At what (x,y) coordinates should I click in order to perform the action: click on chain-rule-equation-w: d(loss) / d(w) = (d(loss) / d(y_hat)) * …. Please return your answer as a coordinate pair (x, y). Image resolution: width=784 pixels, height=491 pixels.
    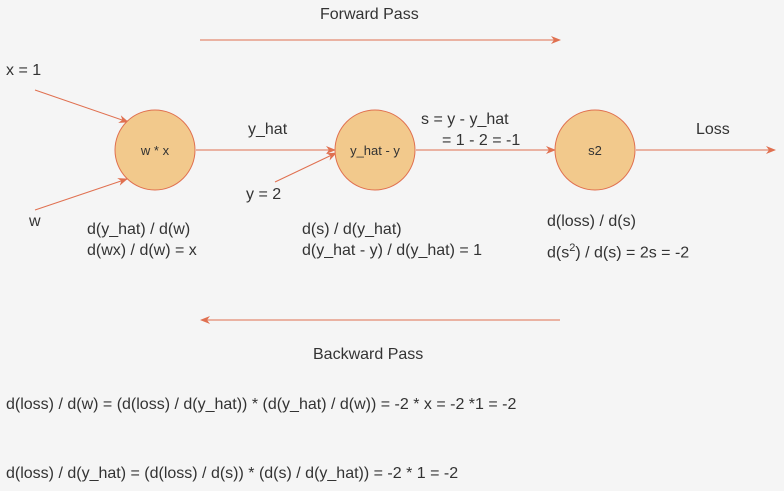
    Looking at the image, I should click on (261, 404).